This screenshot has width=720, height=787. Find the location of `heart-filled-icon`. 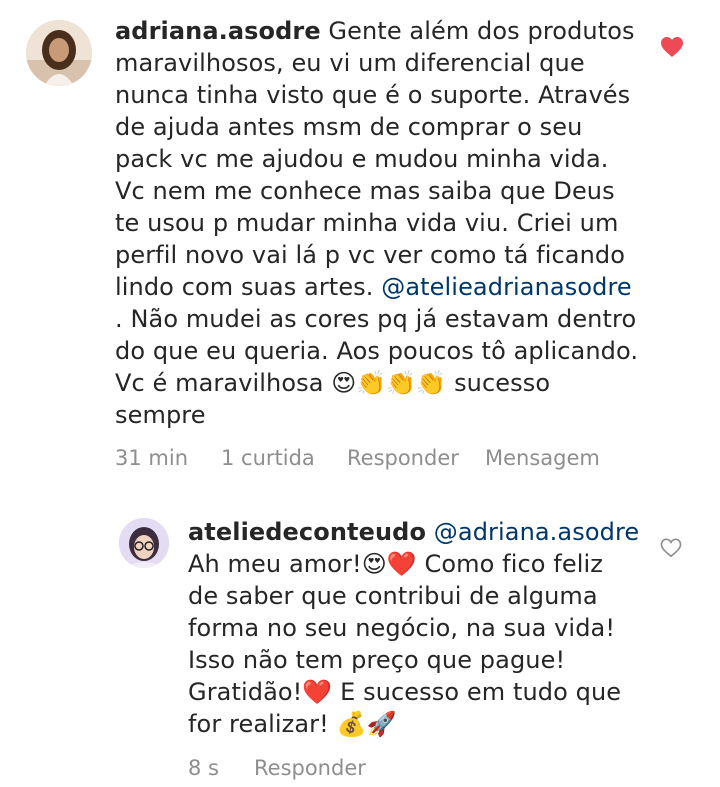

heart-filled-icon is located at coordinates (672, 47).